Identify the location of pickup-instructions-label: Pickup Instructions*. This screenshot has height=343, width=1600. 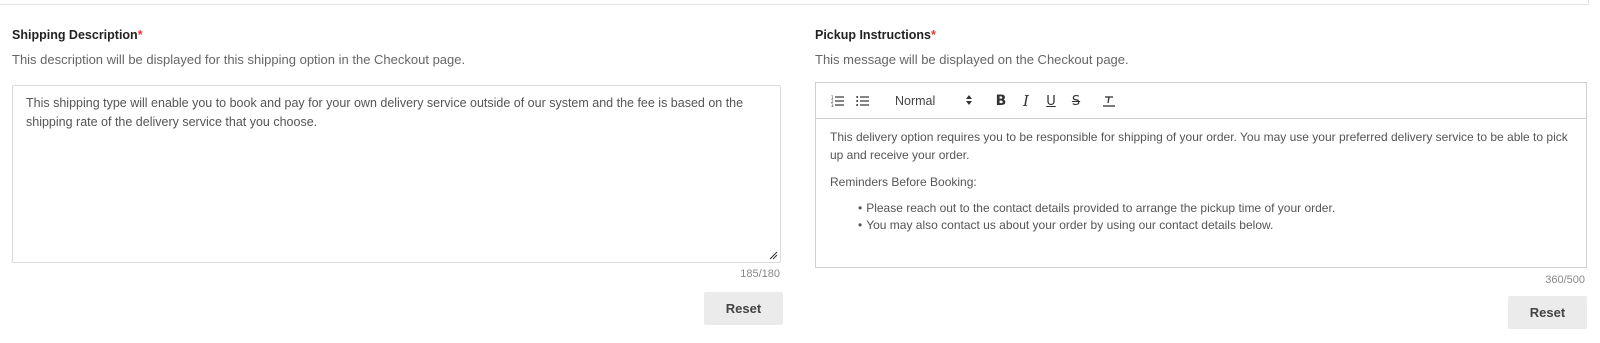
(875, 35).